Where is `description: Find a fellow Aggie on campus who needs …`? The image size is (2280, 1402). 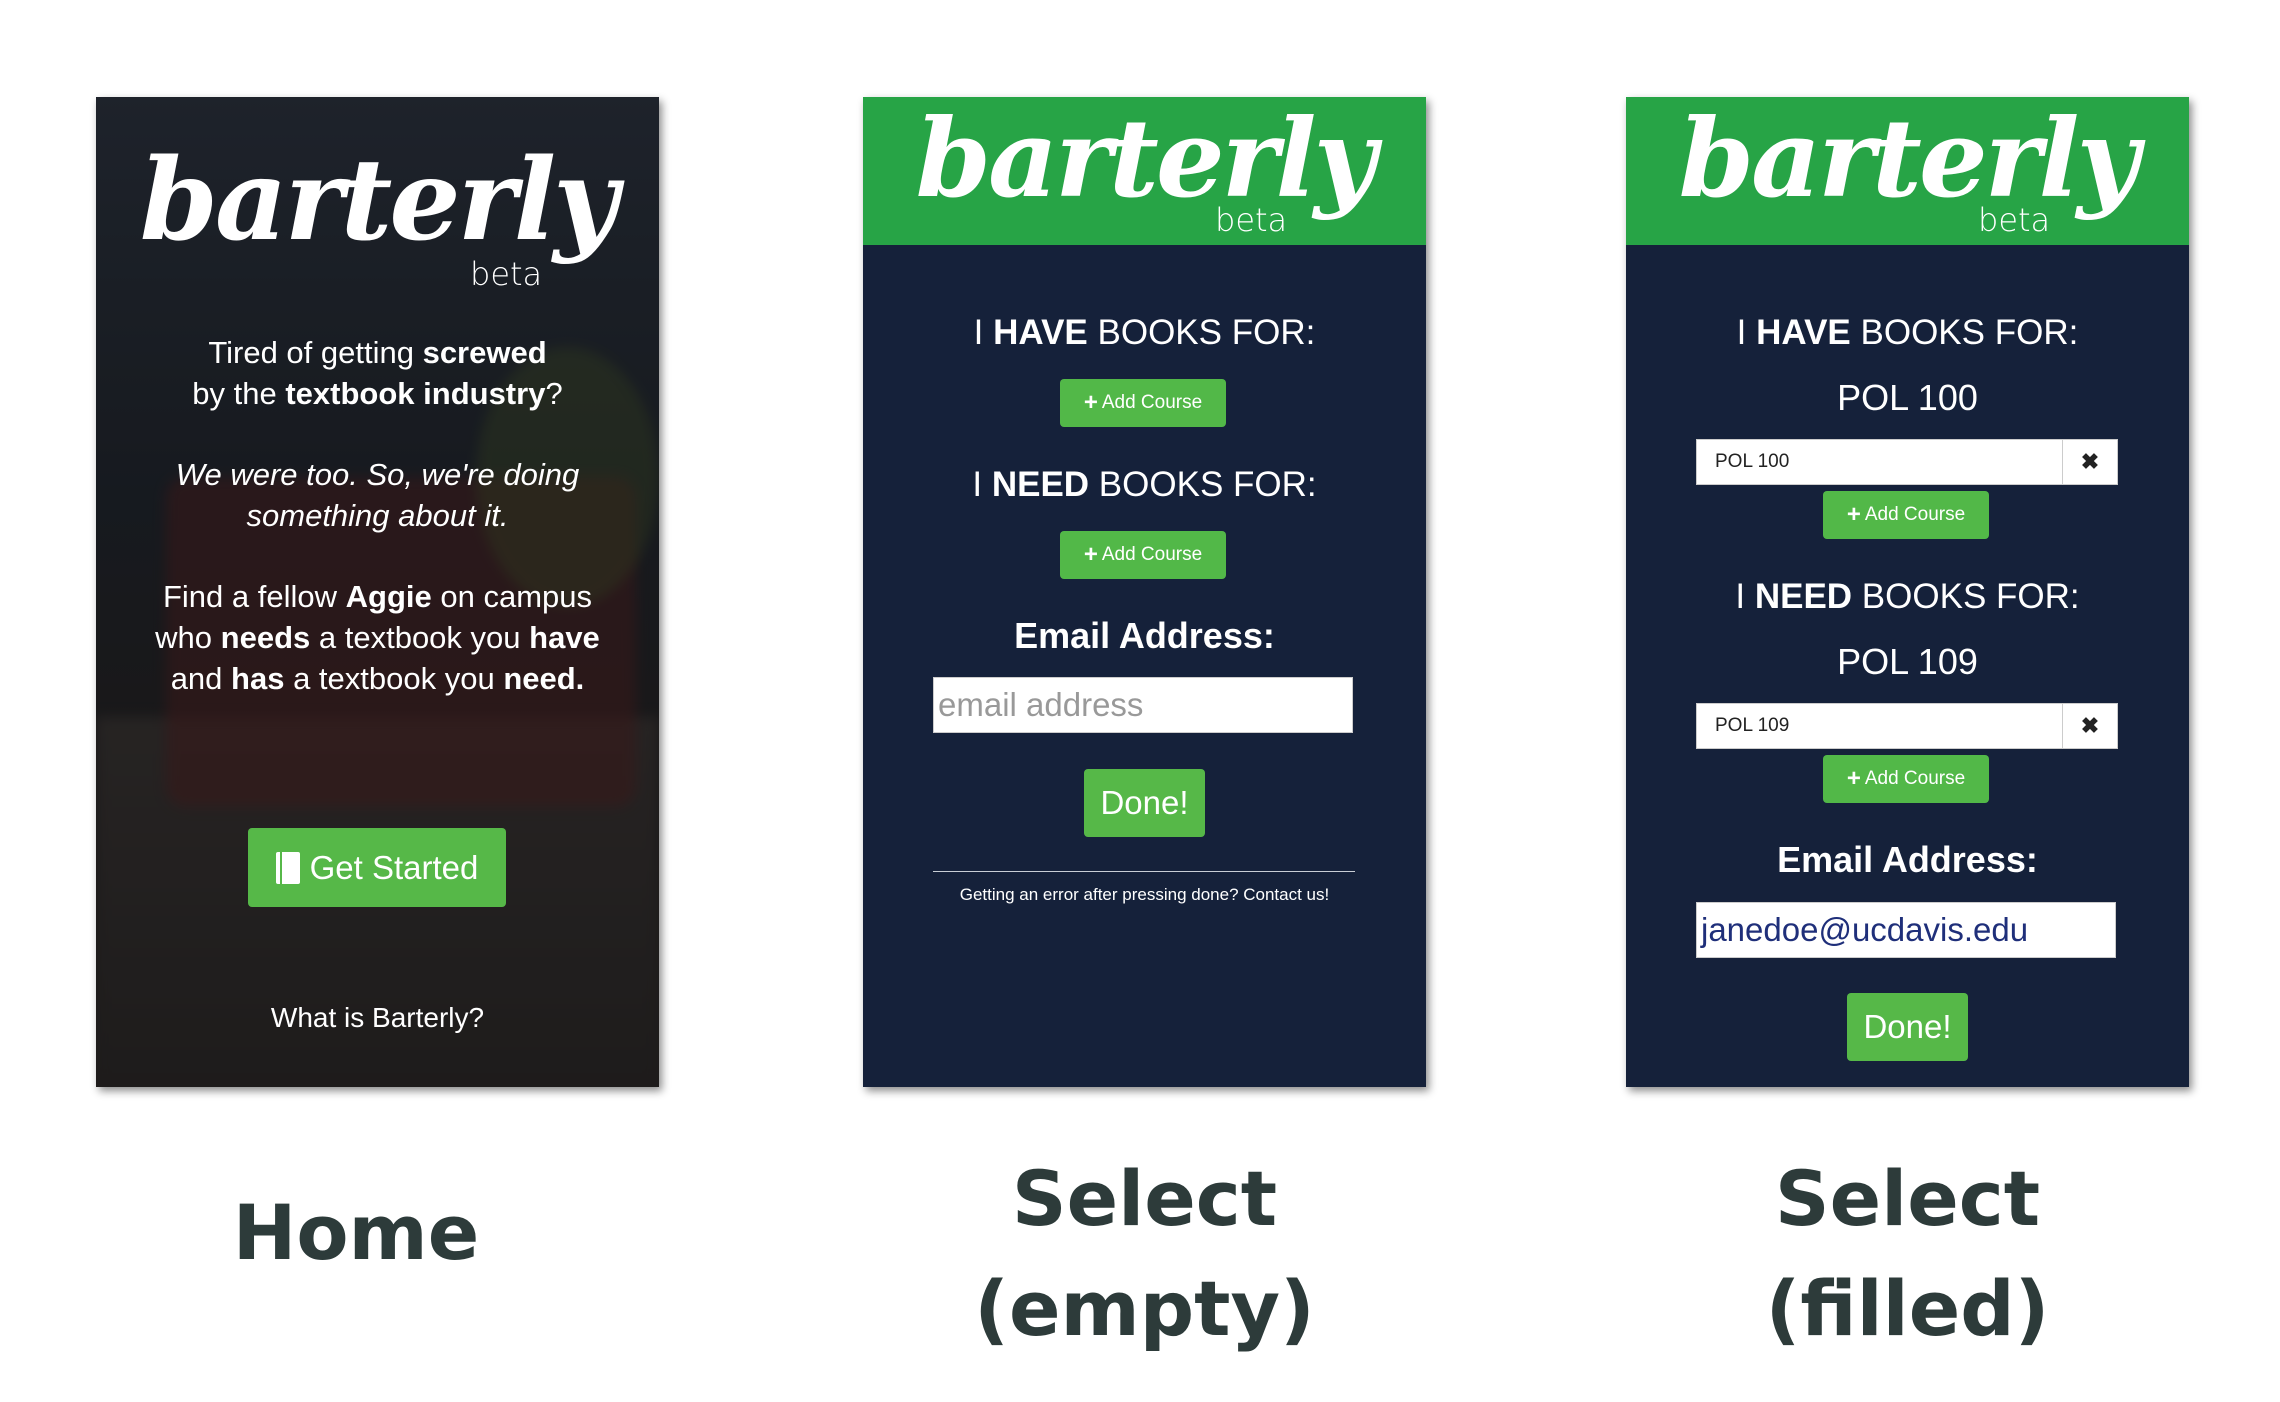 description: Find a fellow Aggie on campus who needs … is located at coordinates (377, 637).